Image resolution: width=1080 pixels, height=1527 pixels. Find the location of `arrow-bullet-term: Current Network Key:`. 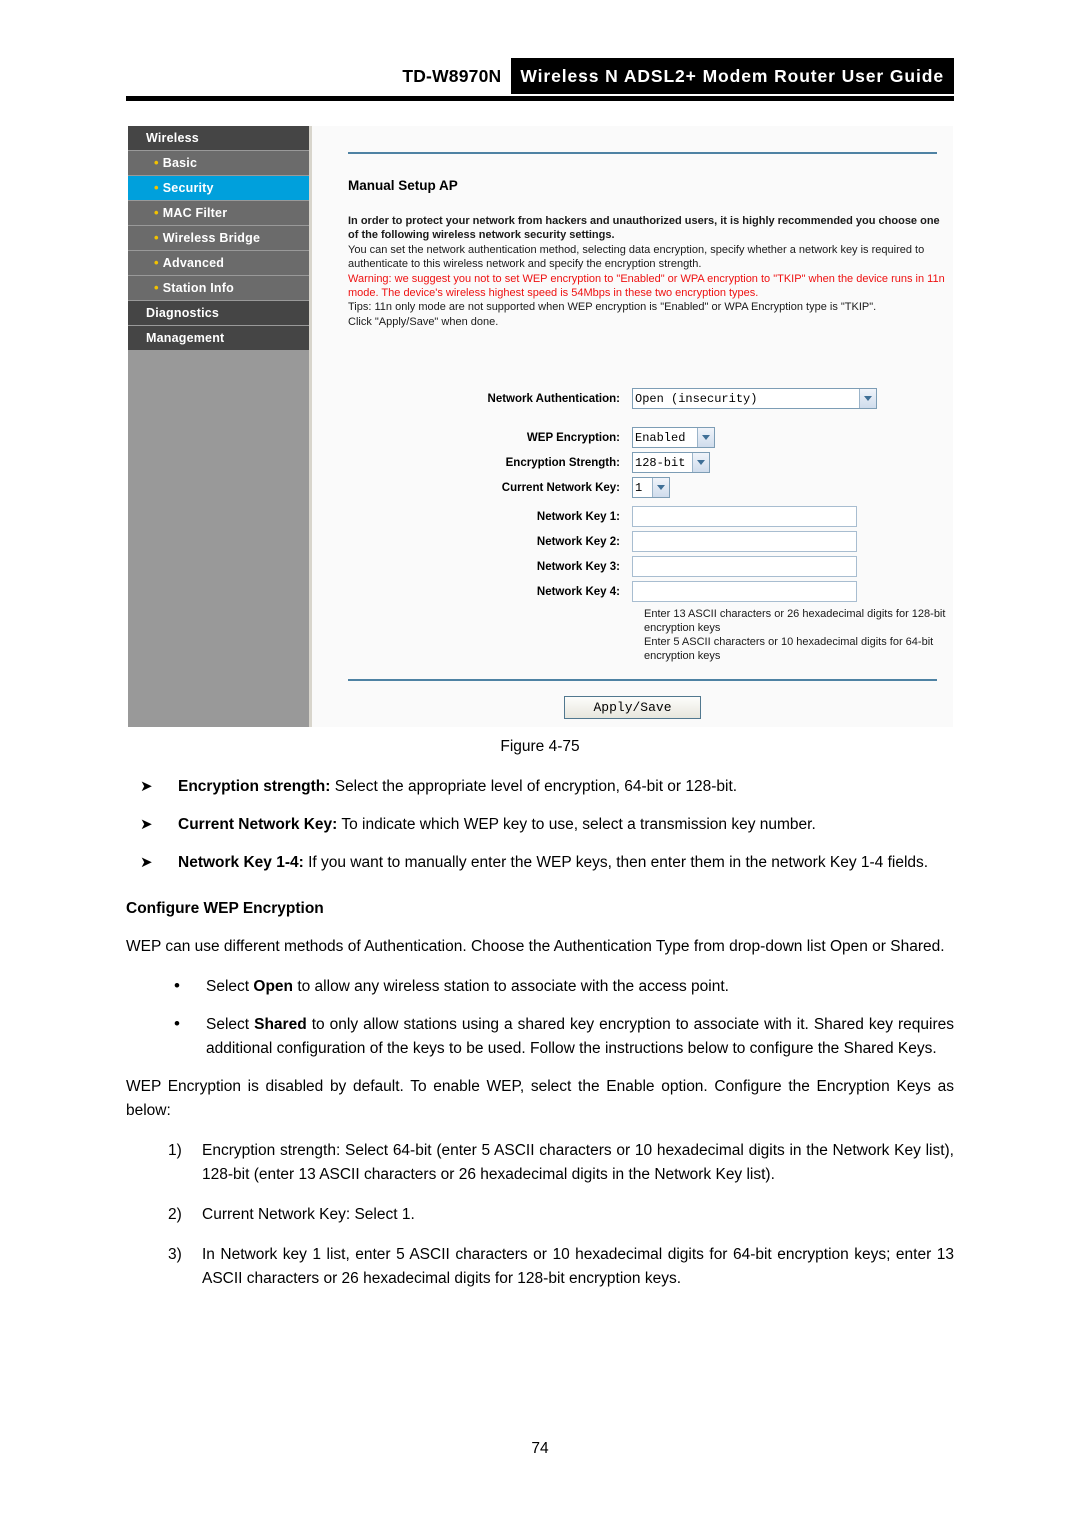

arrow-bullet-term: Current Network Key: is located at coordinates (258, 825).